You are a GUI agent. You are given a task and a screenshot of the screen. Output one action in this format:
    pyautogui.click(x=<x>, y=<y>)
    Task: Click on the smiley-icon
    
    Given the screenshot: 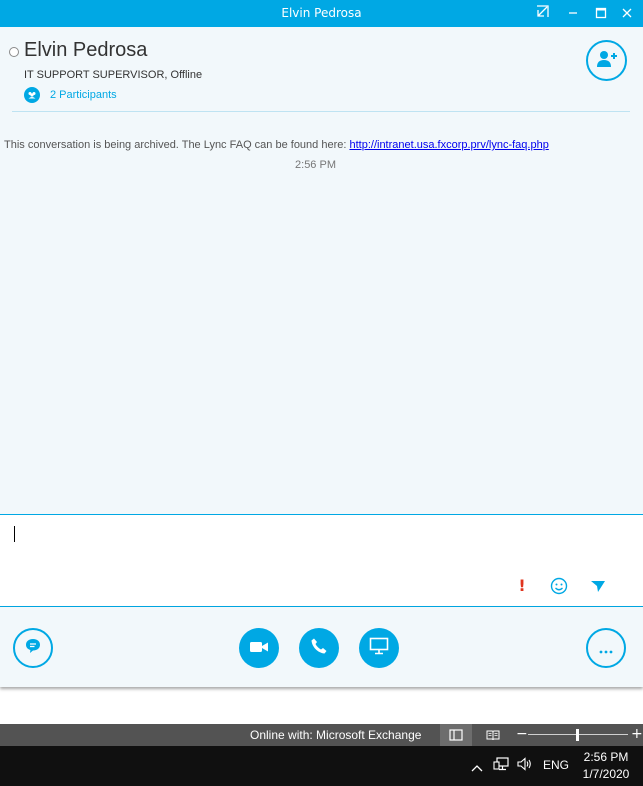 What is the action you would take?
    pyautogui.click(x=559, y=588)
    